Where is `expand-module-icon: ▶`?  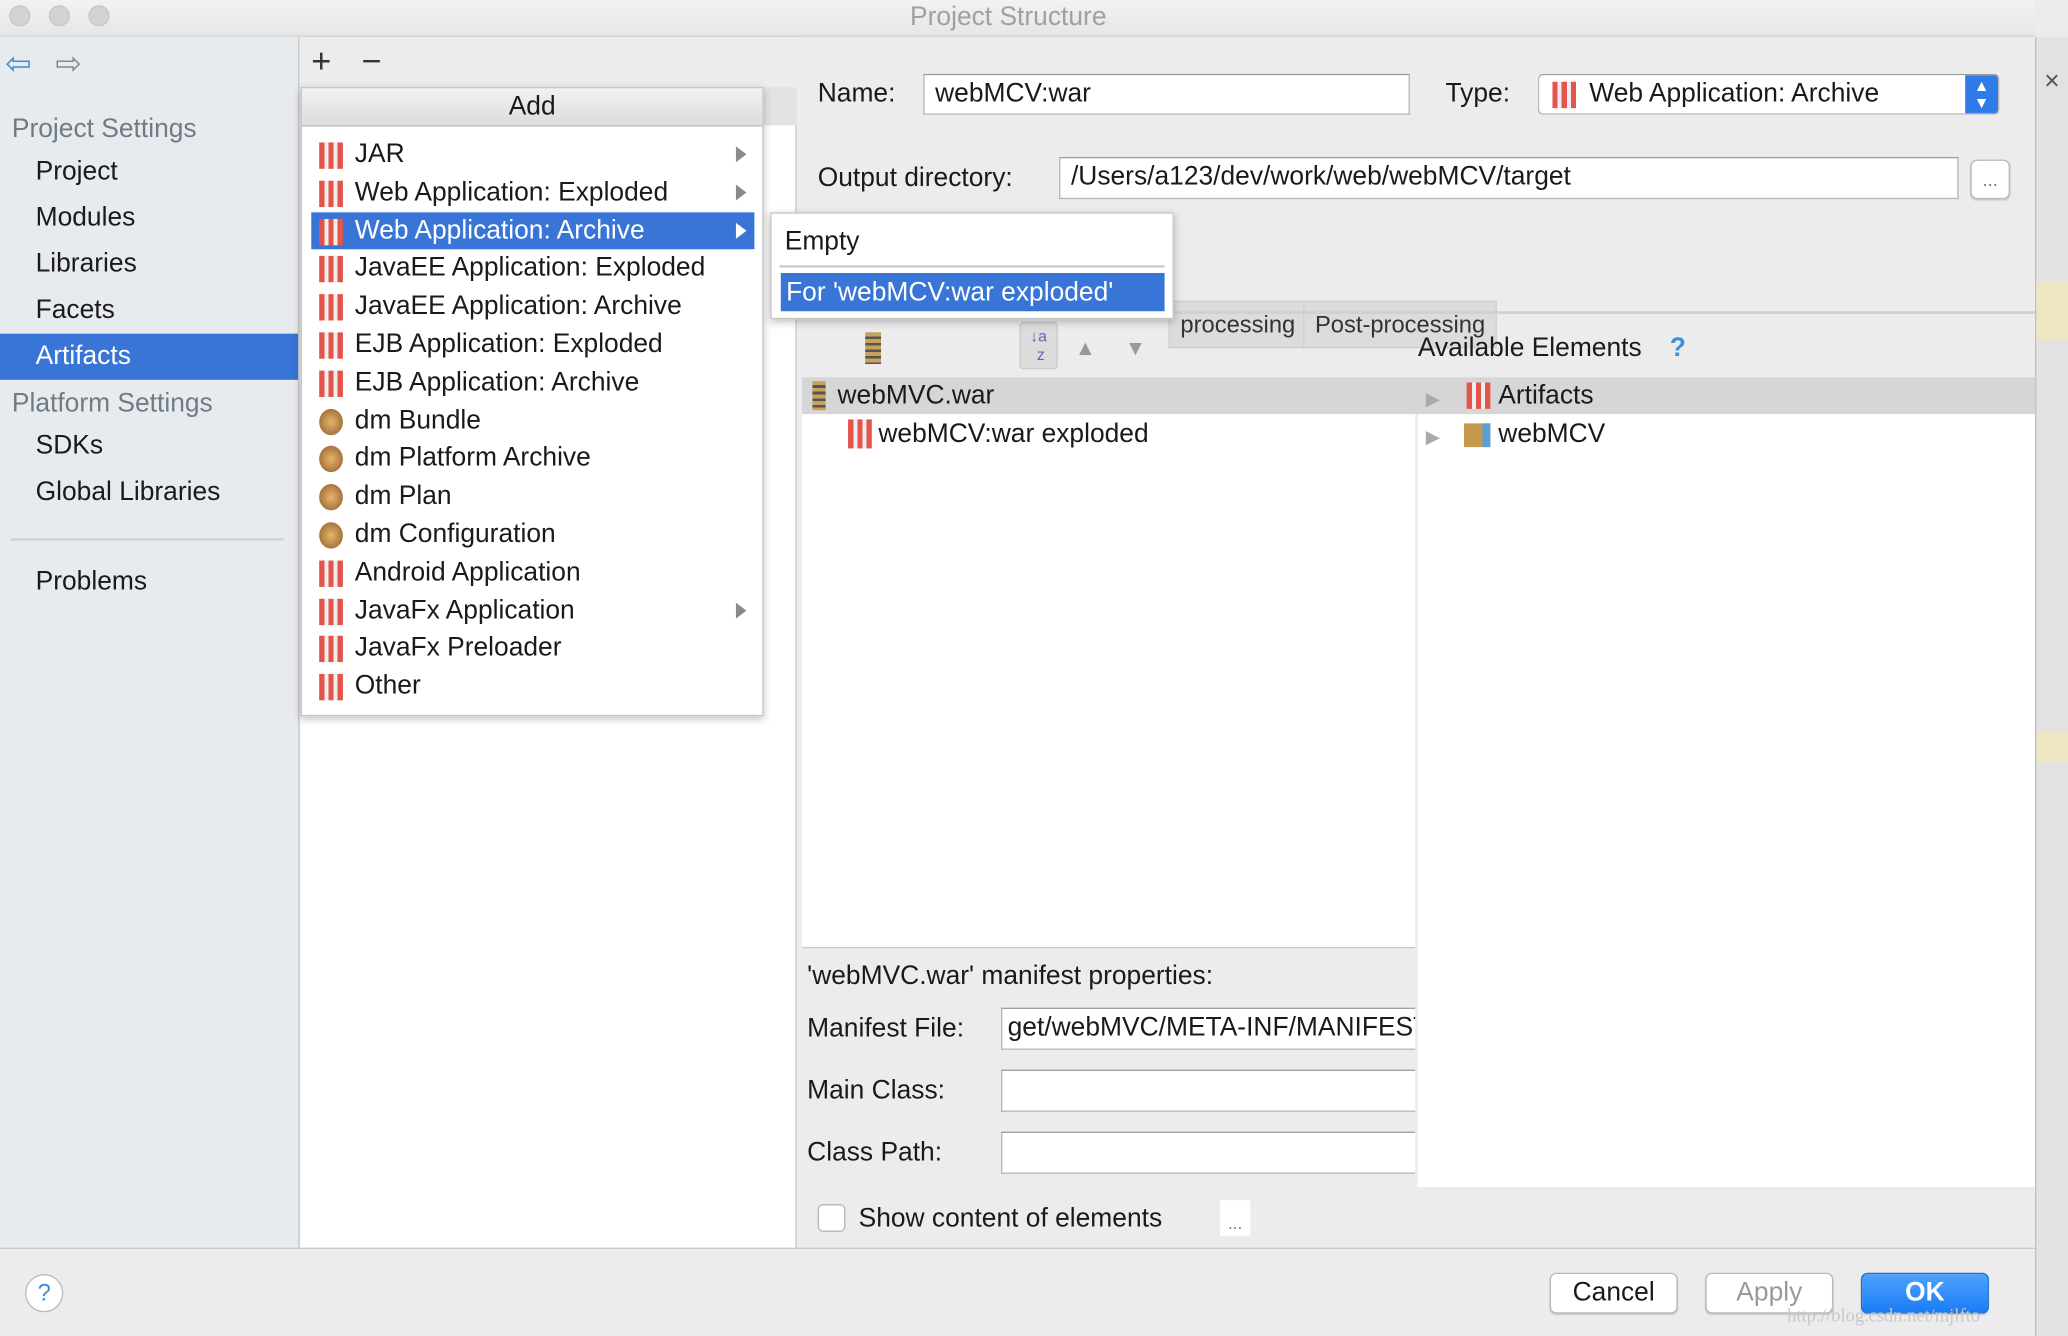
expand-module-icon: ▶ is located at coordinates (1433, 437).